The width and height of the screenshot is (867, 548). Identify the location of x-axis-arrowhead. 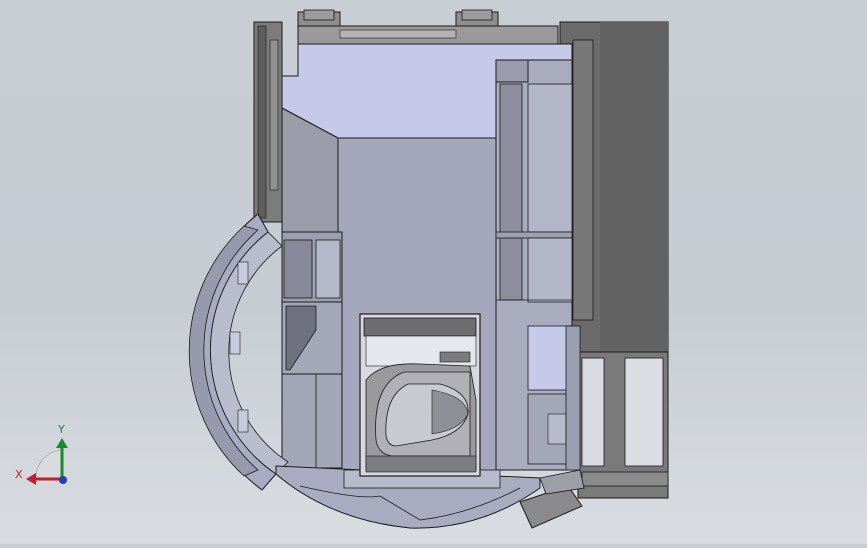
(31, 479).